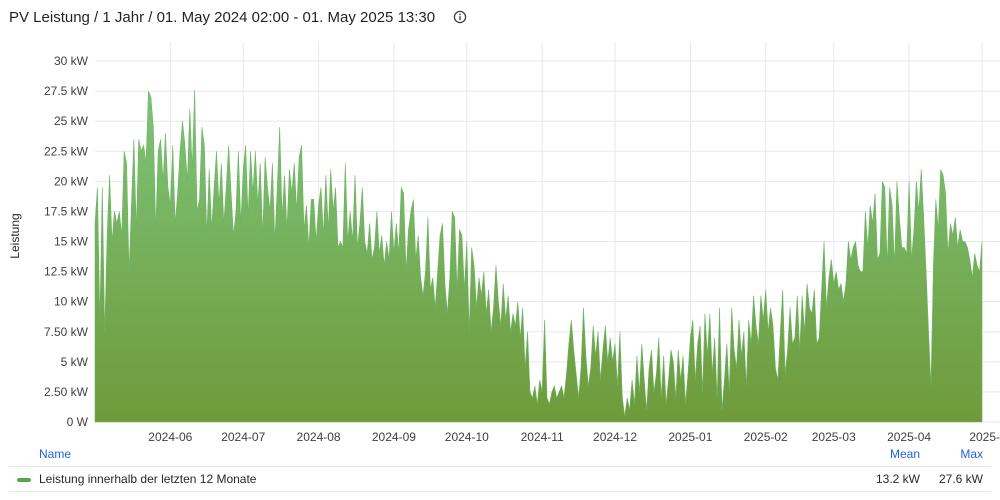 The height and width of the screenshot is (500, 1000). Describe the element at coordinates (78, 422) in the screenshot. I see `y-tick-label: 0 W` at that location.